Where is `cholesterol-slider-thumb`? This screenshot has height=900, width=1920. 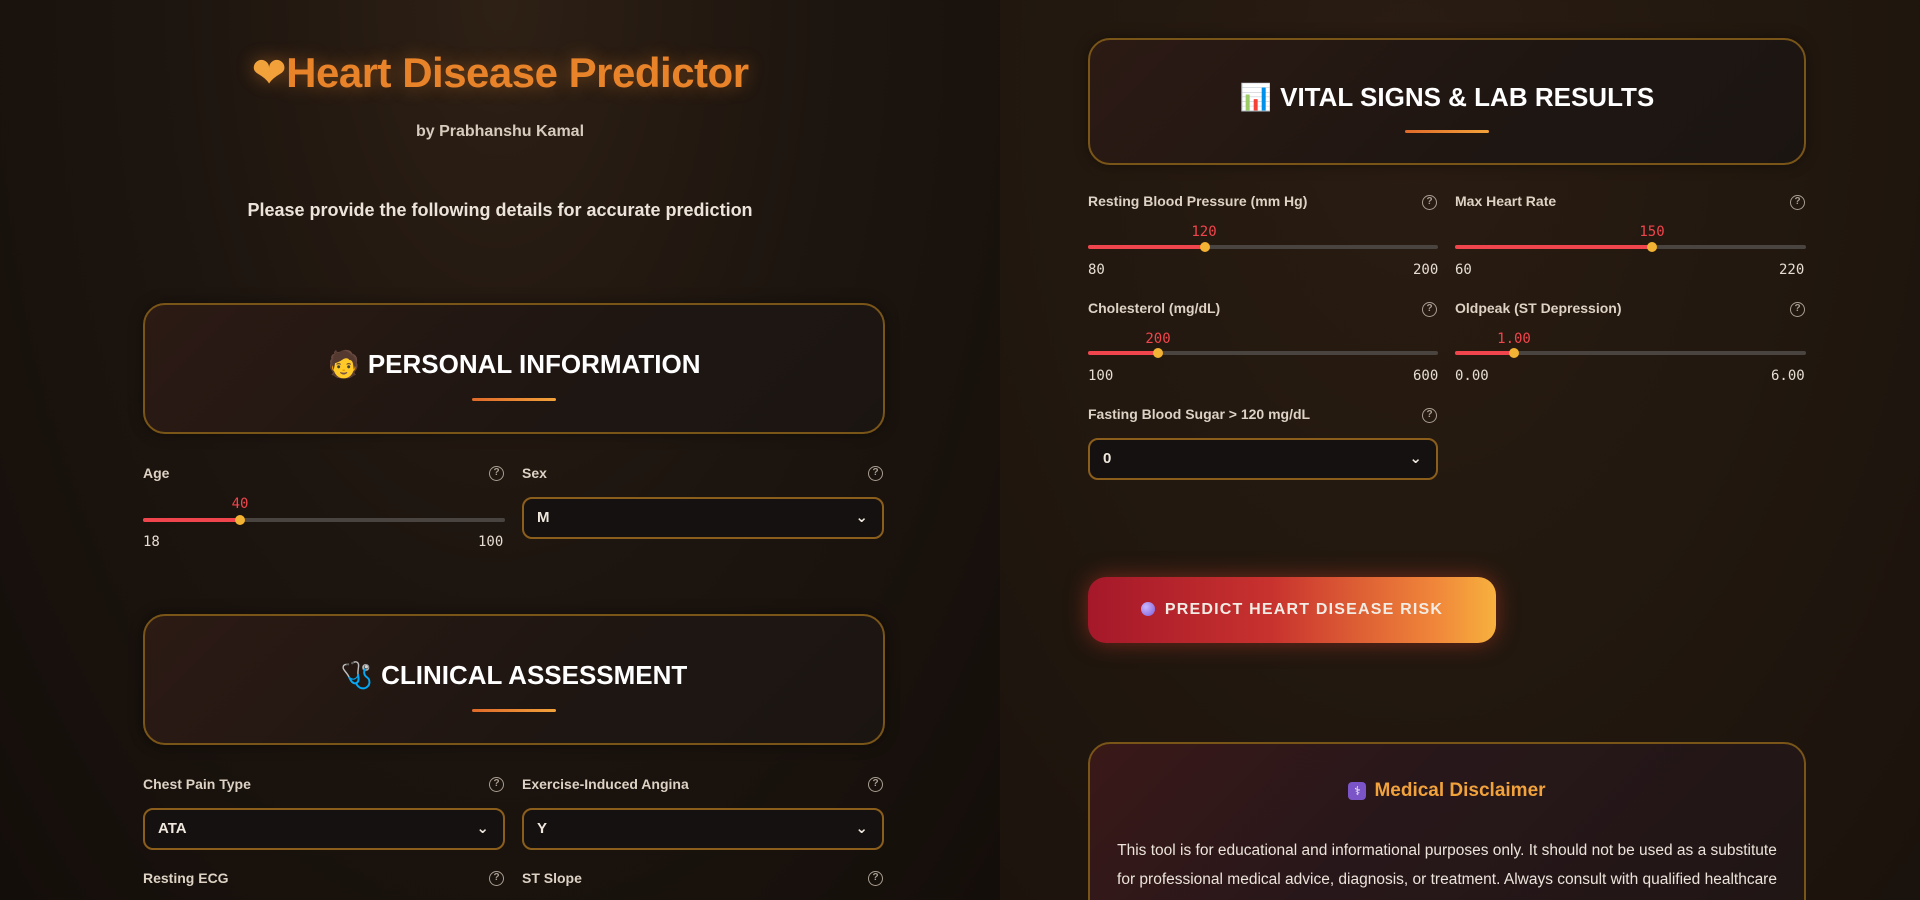
cholesterol-slider-thumb is located at coordinates (1158, 353).